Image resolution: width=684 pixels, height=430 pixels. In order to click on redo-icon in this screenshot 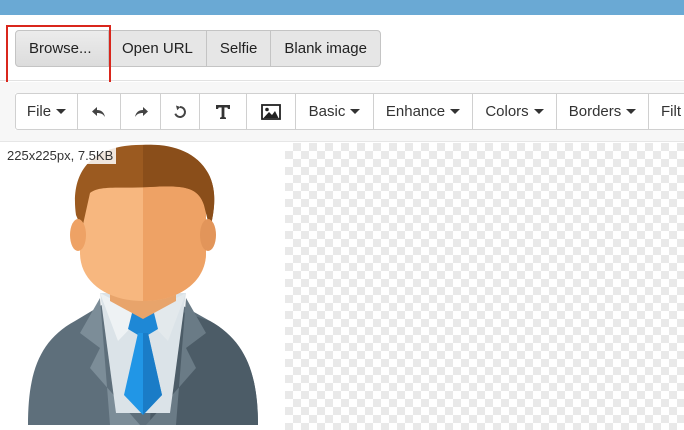, I will do `click(141, 111)`.